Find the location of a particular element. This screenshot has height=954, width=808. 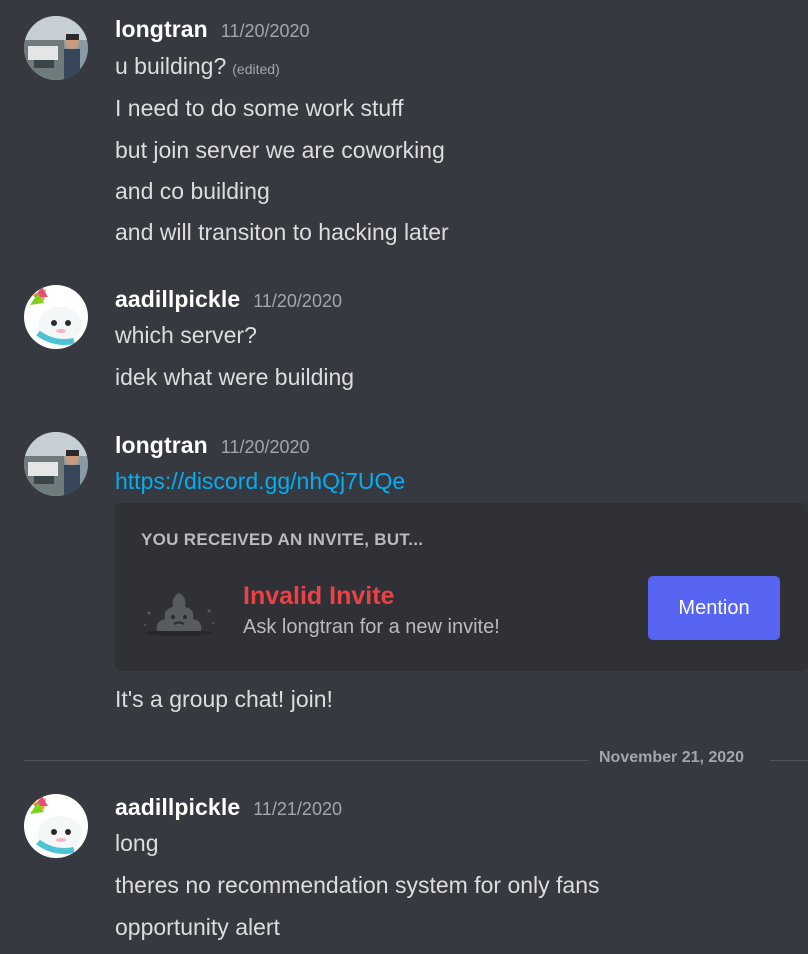

date-divider: November 21, 2020 is located at coordinates (416, 758).